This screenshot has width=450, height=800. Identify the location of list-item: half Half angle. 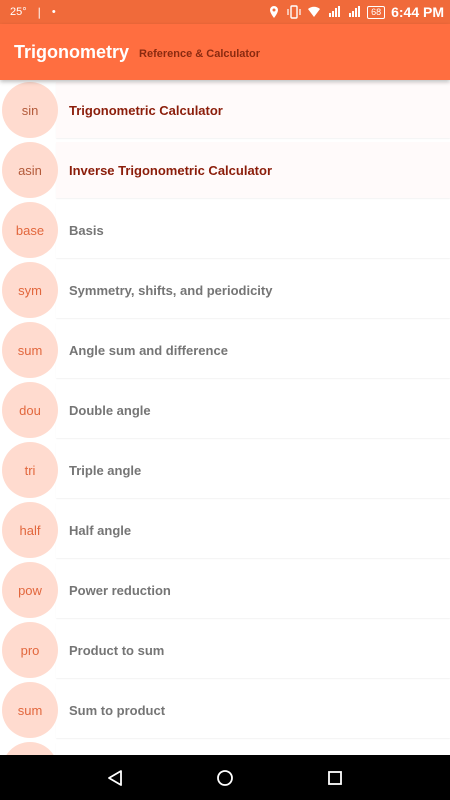
(225, 530).